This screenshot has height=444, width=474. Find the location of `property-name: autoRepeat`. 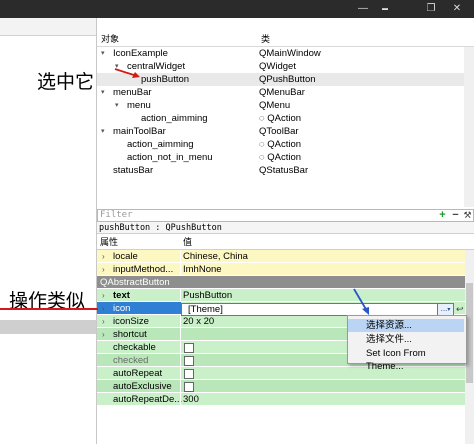

property-name: autoRepeat is located at coordinates (138, 373).